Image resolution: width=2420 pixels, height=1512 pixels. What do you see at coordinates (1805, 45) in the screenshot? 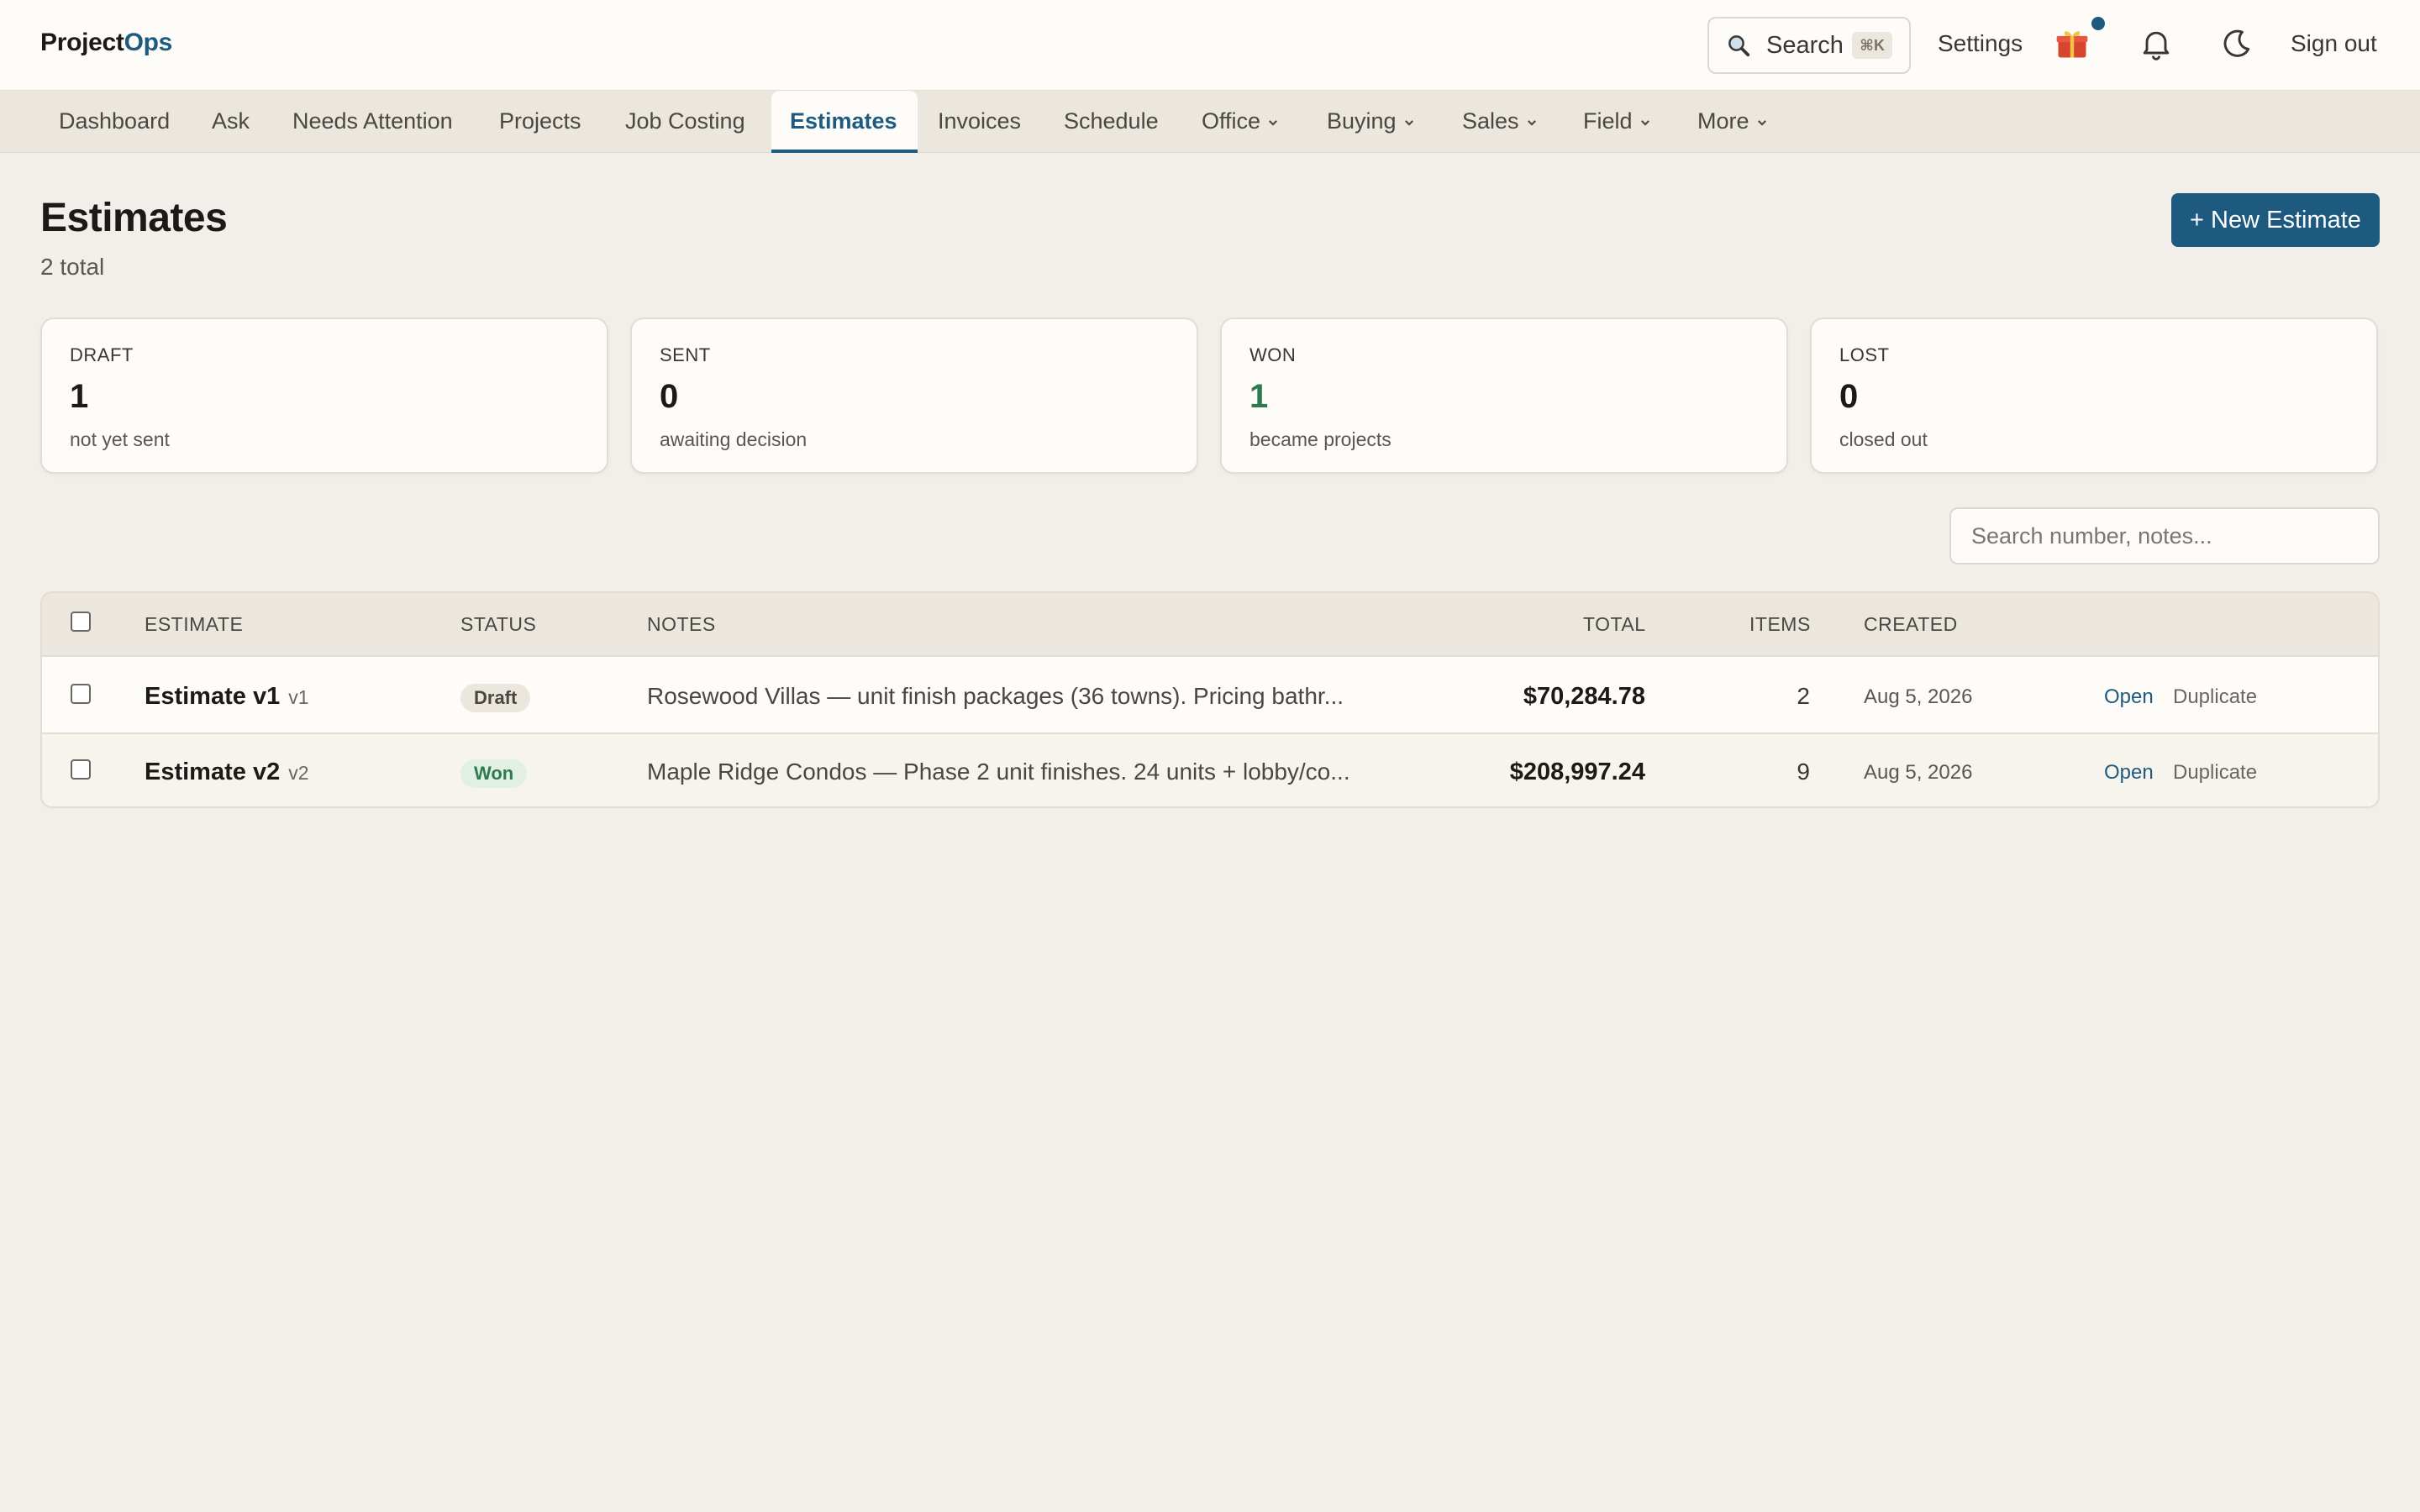
I see `search-button-label: Search` at bounding box center [1805, 45].